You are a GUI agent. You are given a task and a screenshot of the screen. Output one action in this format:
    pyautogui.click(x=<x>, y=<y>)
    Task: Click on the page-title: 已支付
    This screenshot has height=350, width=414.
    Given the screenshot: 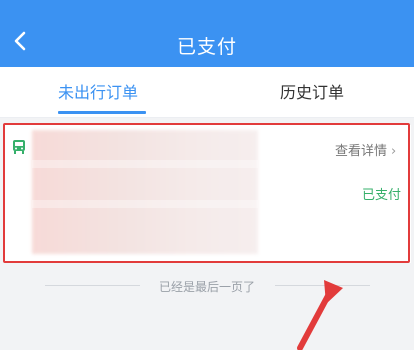 What is the action you would take?
    pyautogui.click(x=206, y=47)
    